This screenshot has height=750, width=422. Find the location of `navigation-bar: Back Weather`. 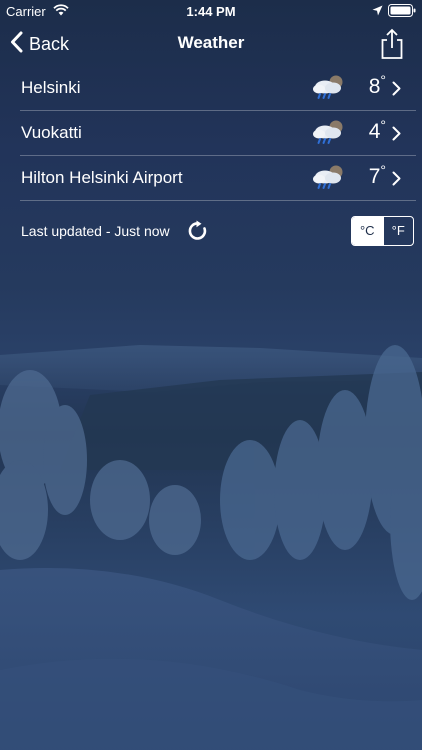

navigation-bar: Back Weather is located at coordinates (211, 44).